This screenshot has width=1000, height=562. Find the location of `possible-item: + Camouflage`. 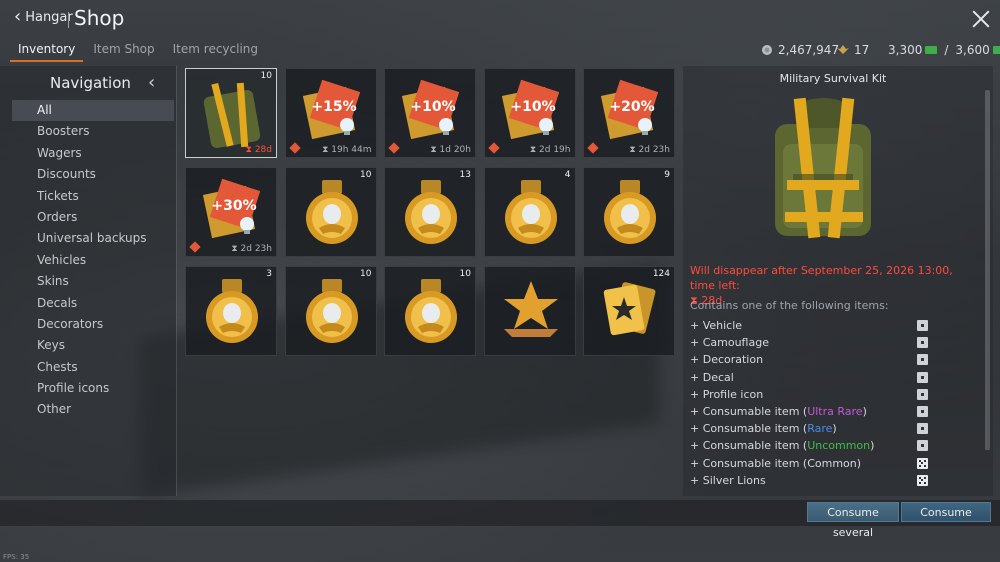

possible-item: + Camouflage is located at coordinates (815, 342).